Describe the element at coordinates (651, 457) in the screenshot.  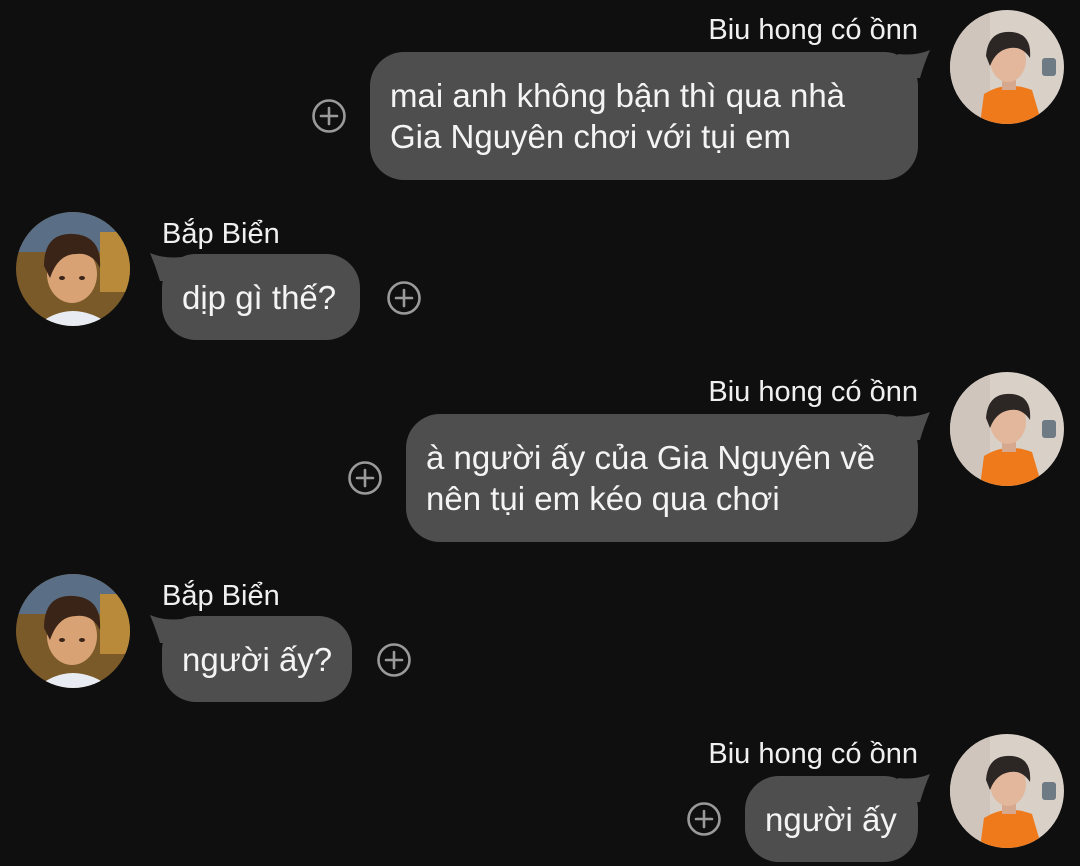
I see `message-line: à người ấy của Gia Nguyên về` at that location.